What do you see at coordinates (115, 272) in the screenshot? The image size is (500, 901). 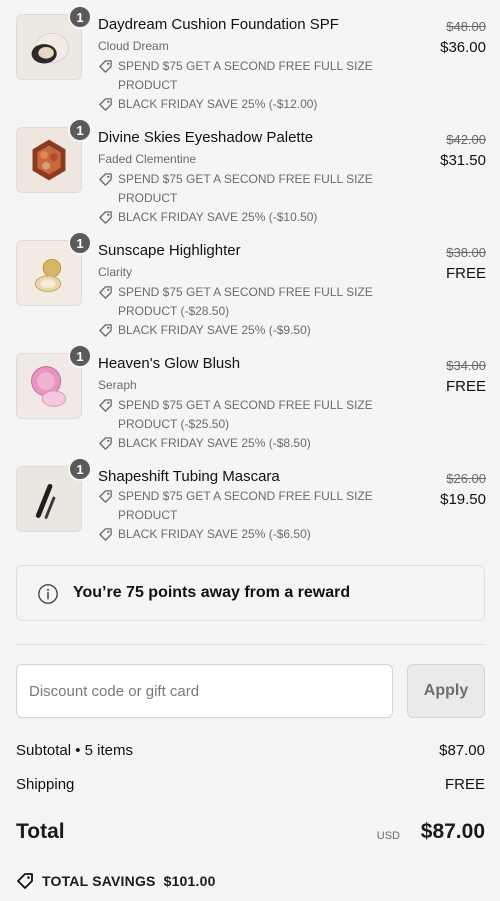 I see `product-variant: Clarity` at bounding box center [115, 272].